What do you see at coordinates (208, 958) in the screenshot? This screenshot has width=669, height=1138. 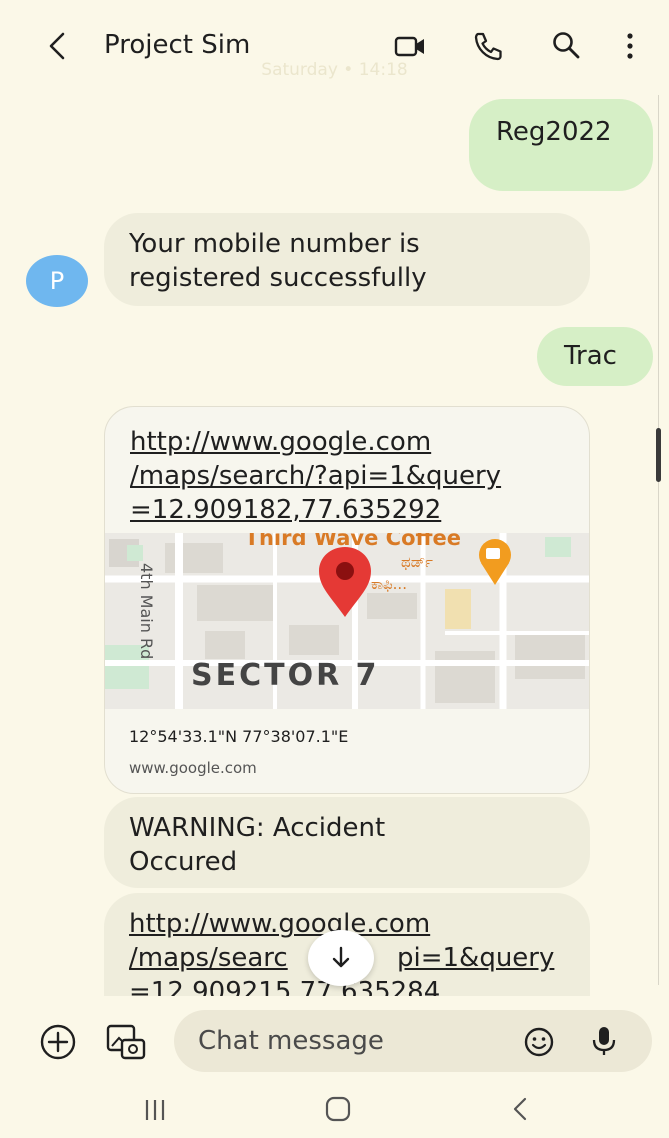 I see `link-fragment: /maps/searc` at bounding box center [208, 958].